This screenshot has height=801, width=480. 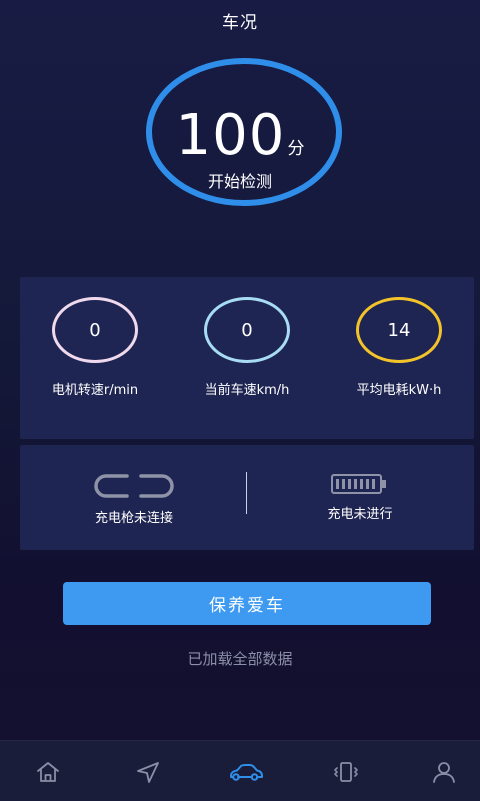 I want to click on bottom-tab-bar, so click(x=240, y=770).